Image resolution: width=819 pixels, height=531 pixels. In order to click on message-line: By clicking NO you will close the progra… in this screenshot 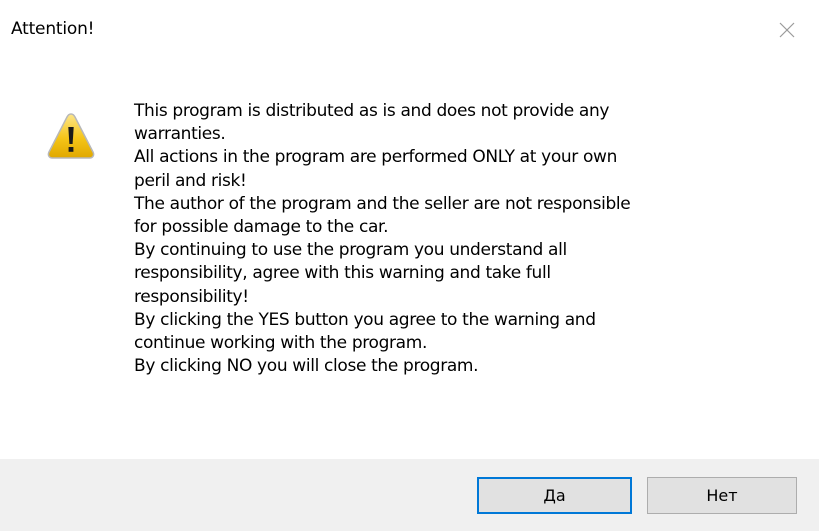, I will do `click(306, 366)`.